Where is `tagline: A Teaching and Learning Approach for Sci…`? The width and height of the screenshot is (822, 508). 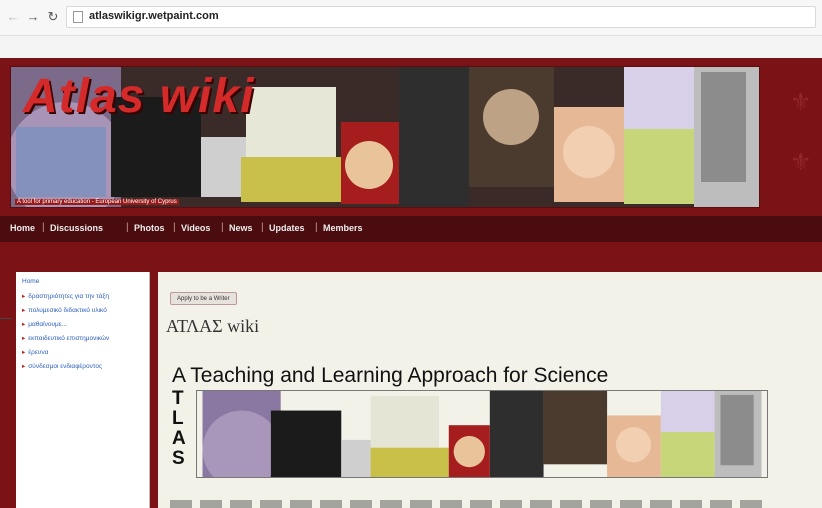 tagline: A Teaching and Learning Approach for Sci… is located at coordinates (390, 375).